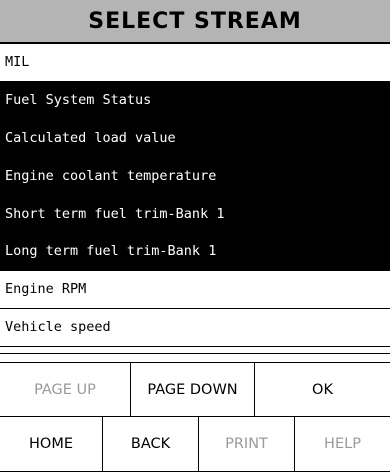  What do you see at coordinates (247, 444) in the screenshot?
I see `print-button: PRINT` at bounding box center [247, 444].